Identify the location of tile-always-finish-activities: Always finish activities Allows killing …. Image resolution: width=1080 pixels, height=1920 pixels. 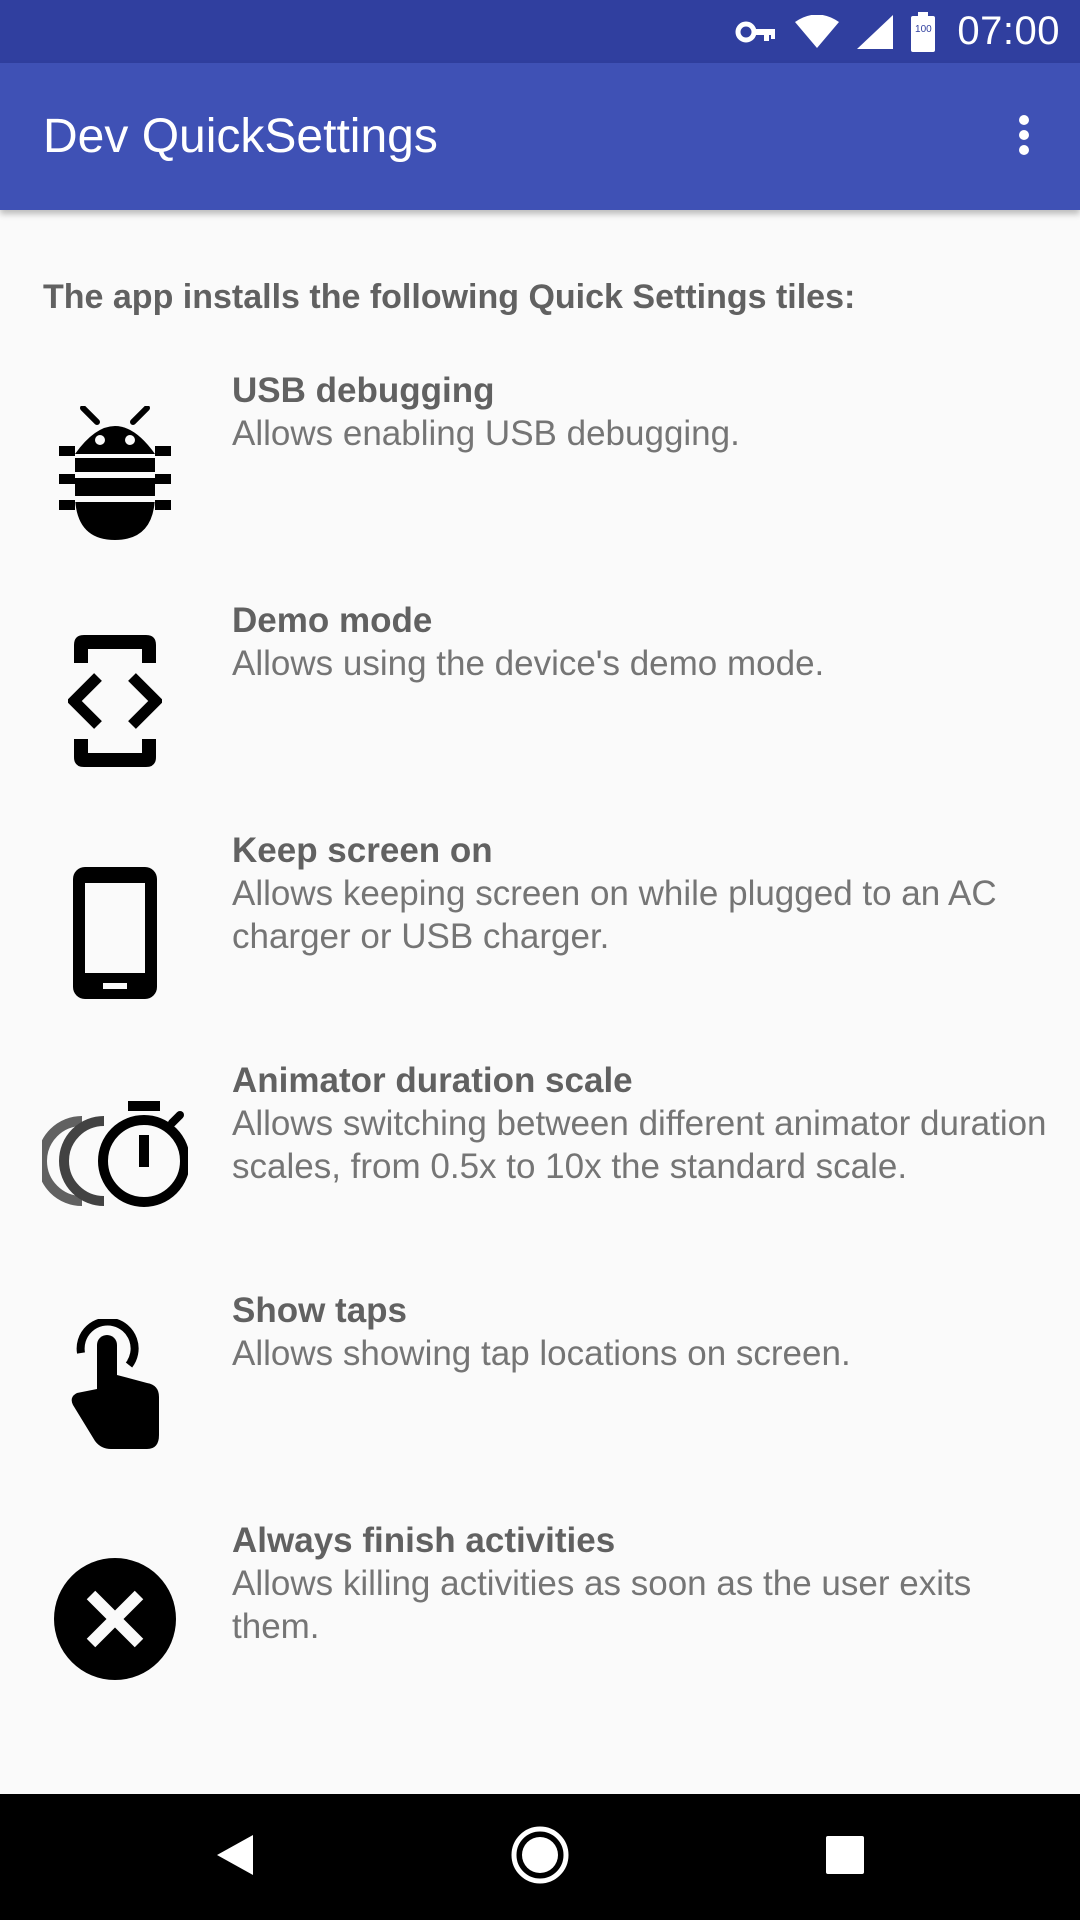
(540, 1633).